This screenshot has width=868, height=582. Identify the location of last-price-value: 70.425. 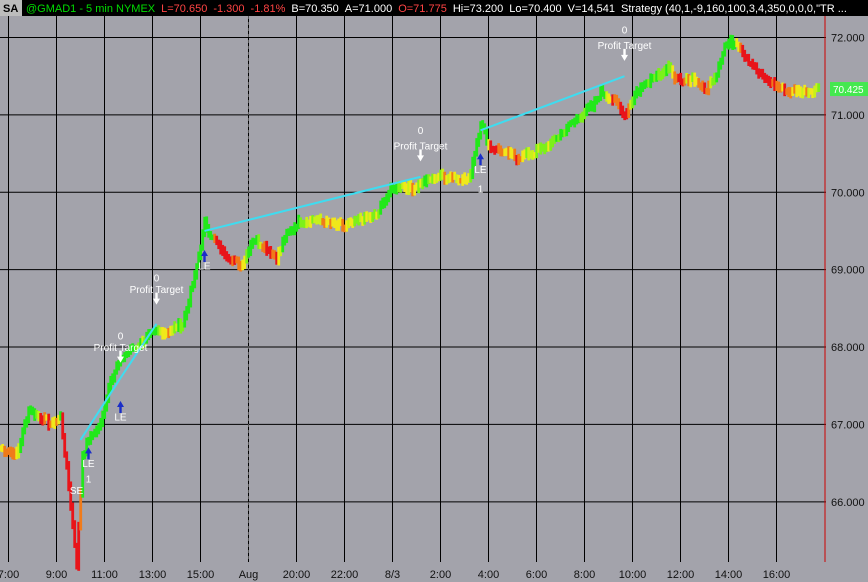
(848, 90).